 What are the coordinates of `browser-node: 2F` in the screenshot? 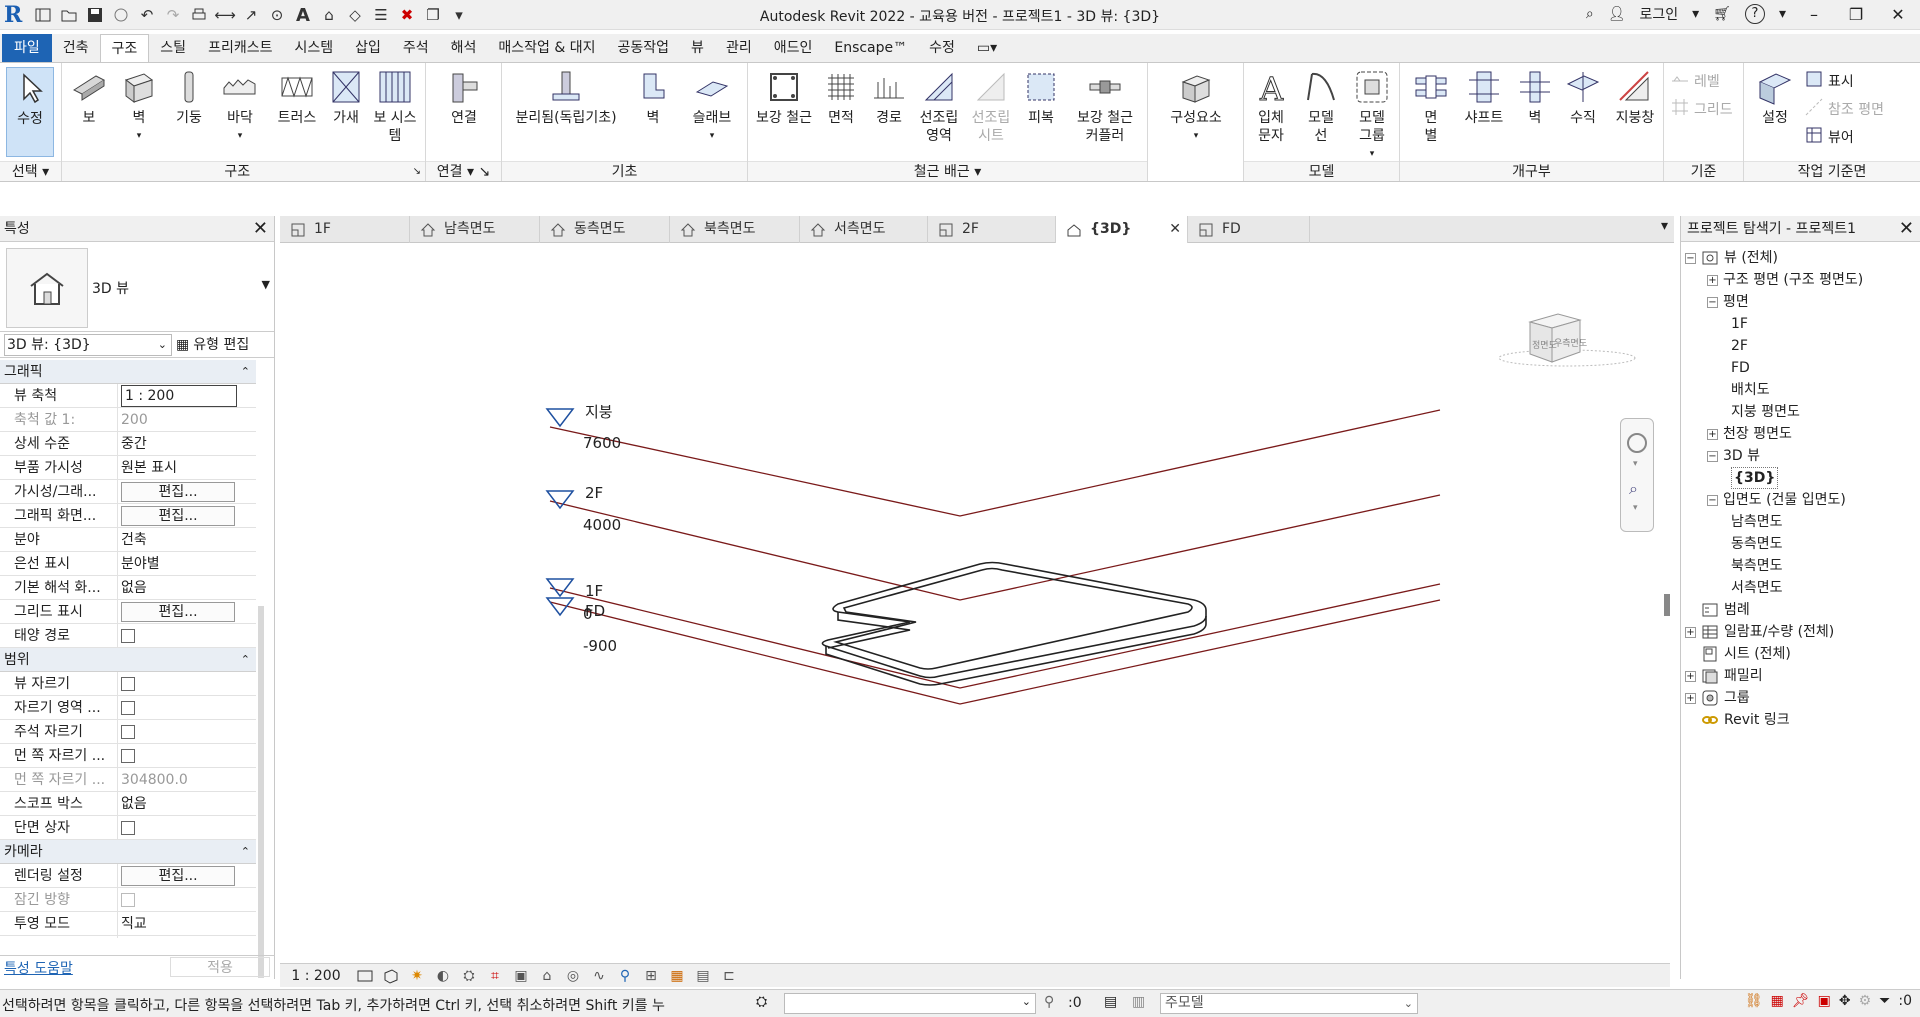 It's located at (1739, 346).